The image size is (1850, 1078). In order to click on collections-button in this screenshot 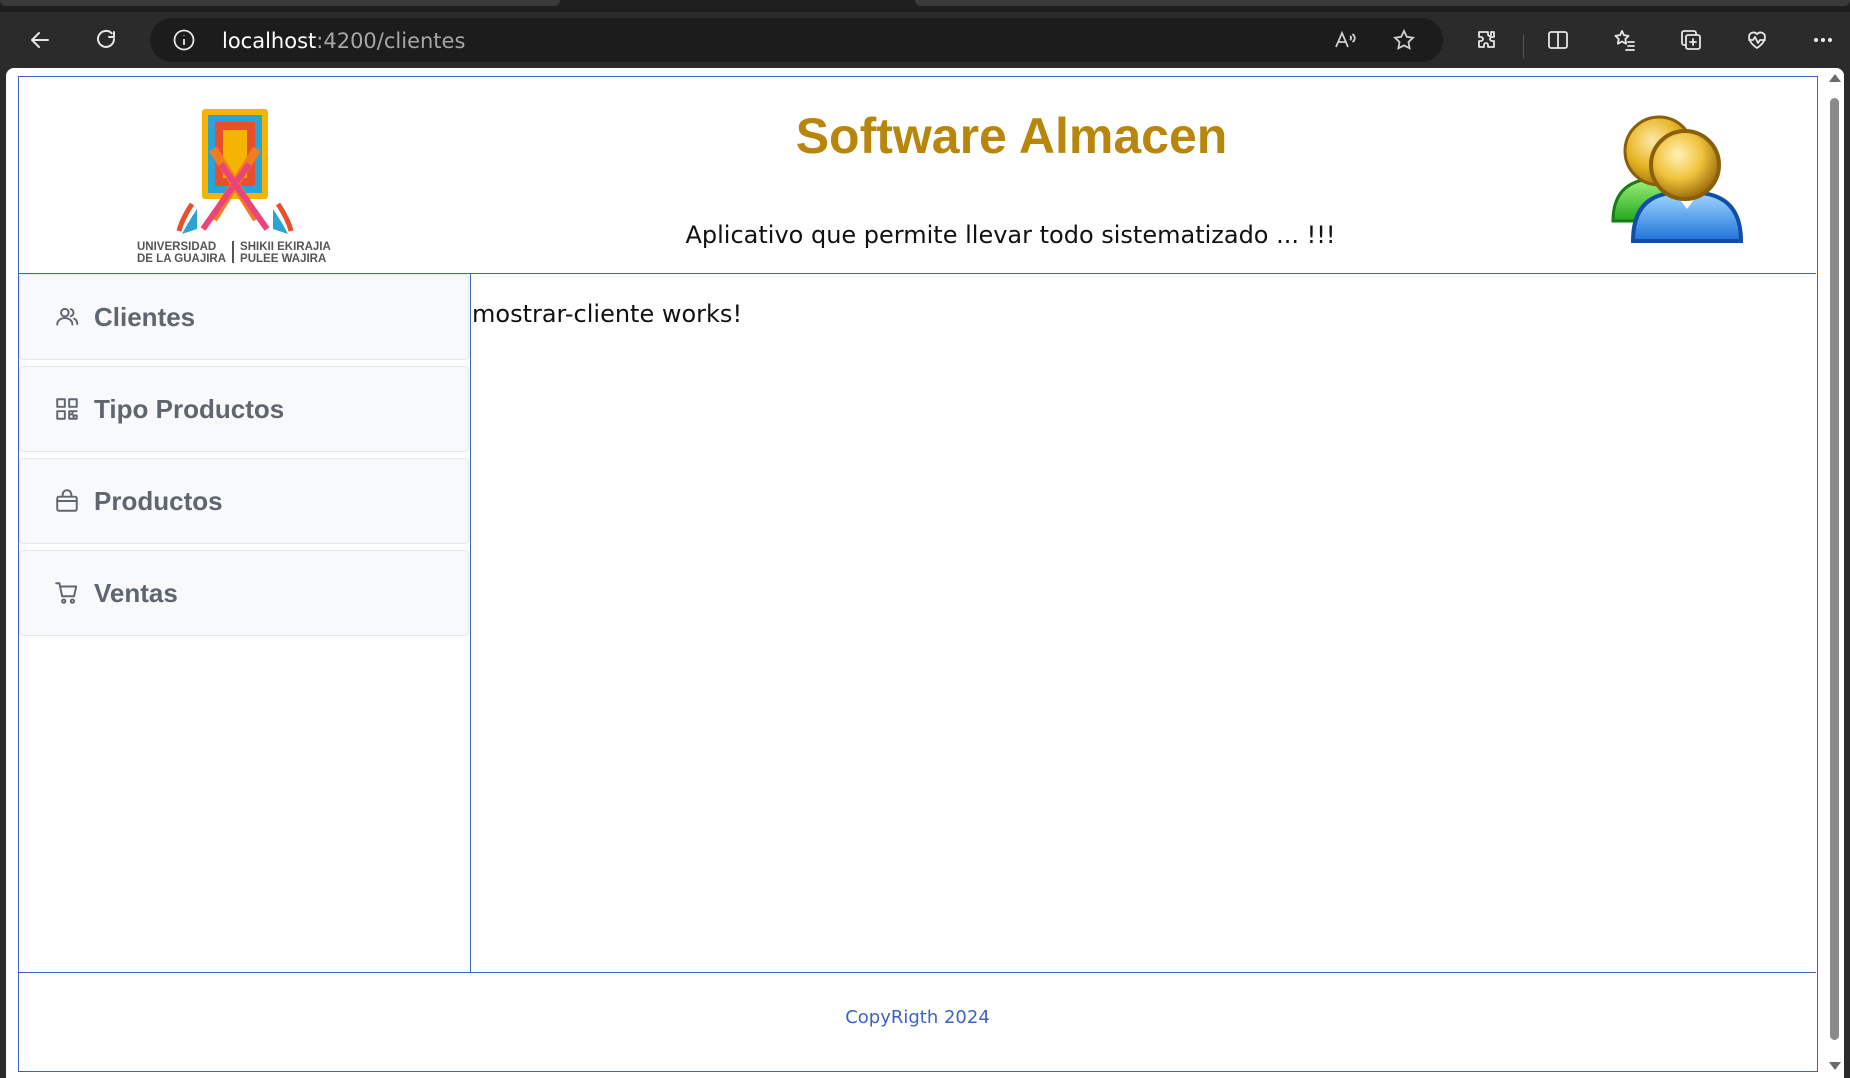, I will do `click(1691, 40)`.